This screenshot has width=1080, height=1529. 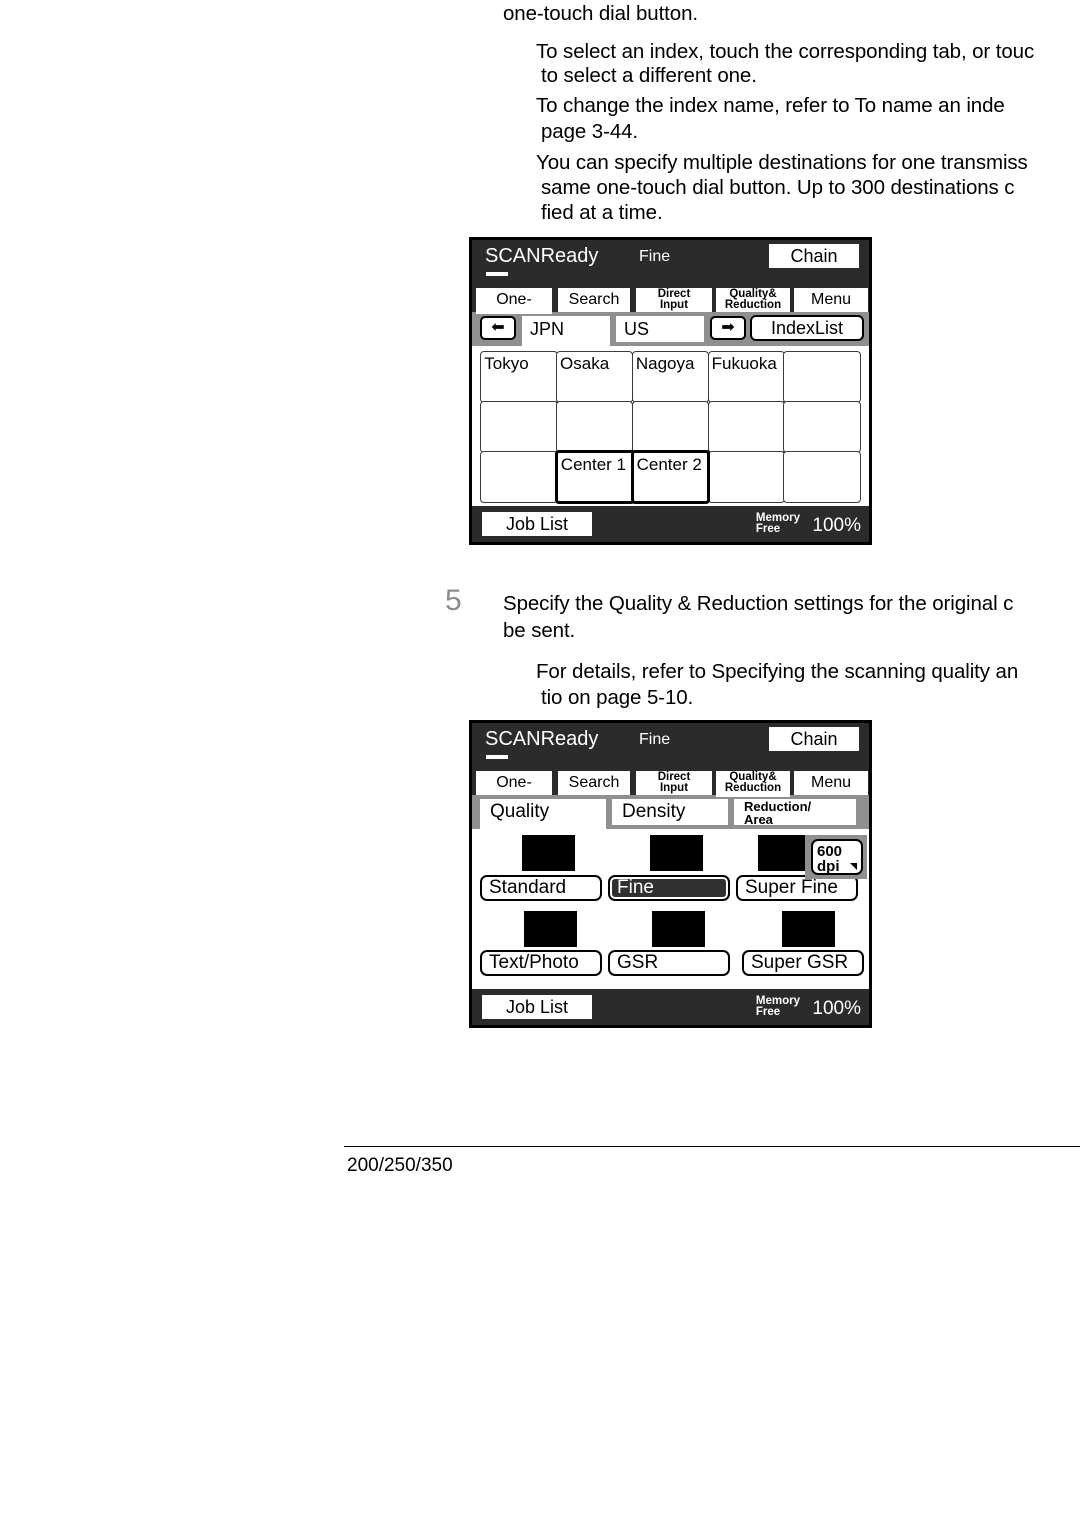 I want to click on panel1-status-mode: Fine, so click(x=655, y=256).